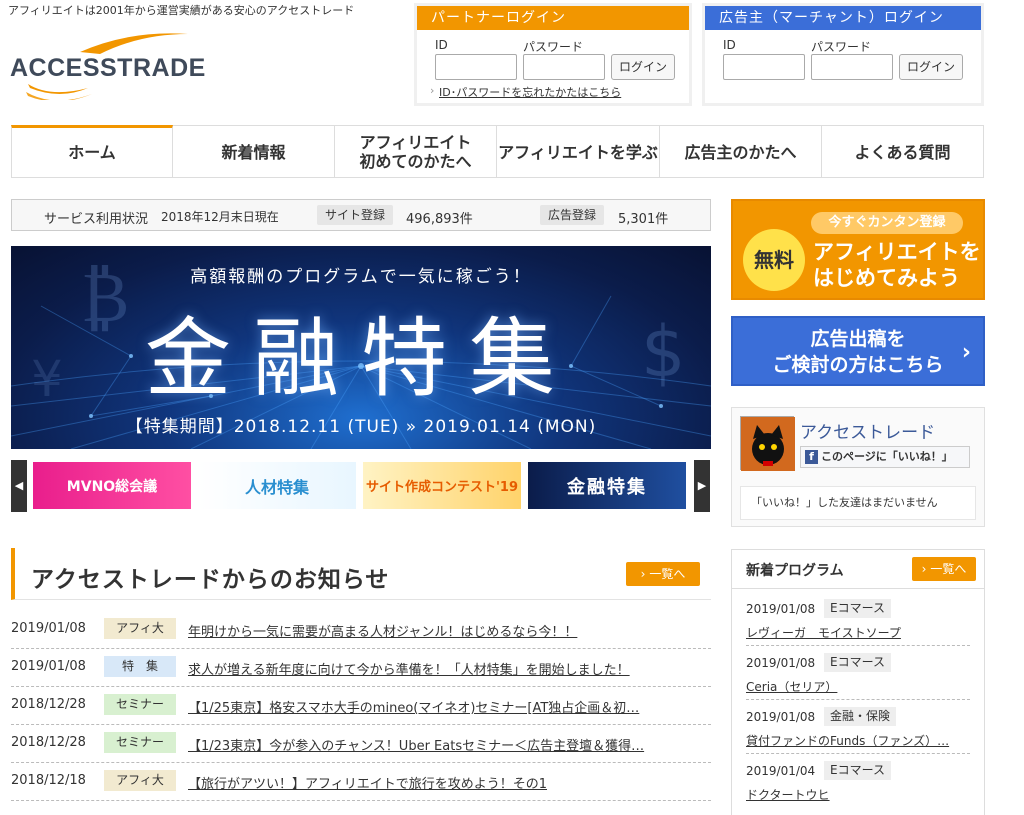  Describe the element at coordinates (729, 45) in the screenshot. I see `merchant-id-label: ID` at that location.